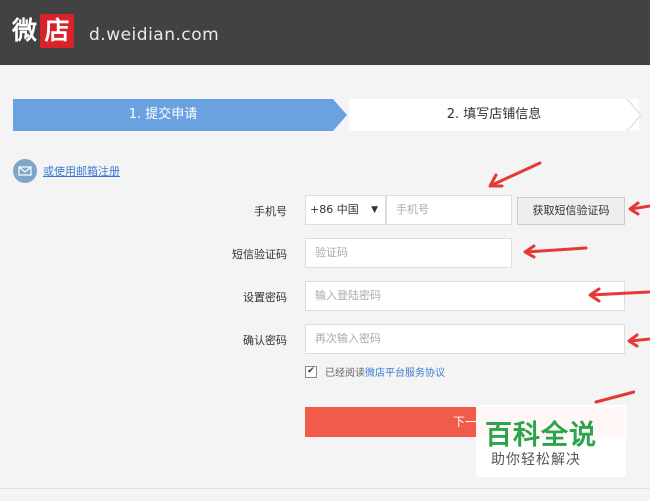  I want to click on registration-steps: 1. 提交申请 2. 填写店铺信息, so click(331, 115).